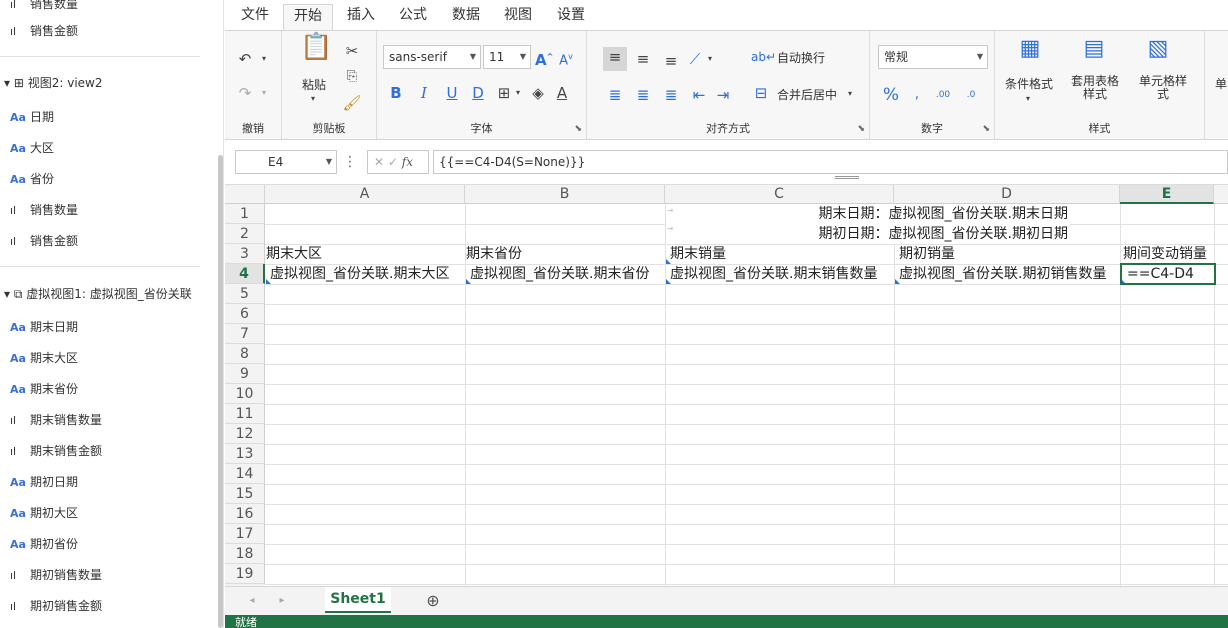 This screenshot has height=628, width=1228. What do you see at coordinates (643, 59) in the screenshot?
I see `align-middle-icon: ≡` at bounding box center [643, 59].